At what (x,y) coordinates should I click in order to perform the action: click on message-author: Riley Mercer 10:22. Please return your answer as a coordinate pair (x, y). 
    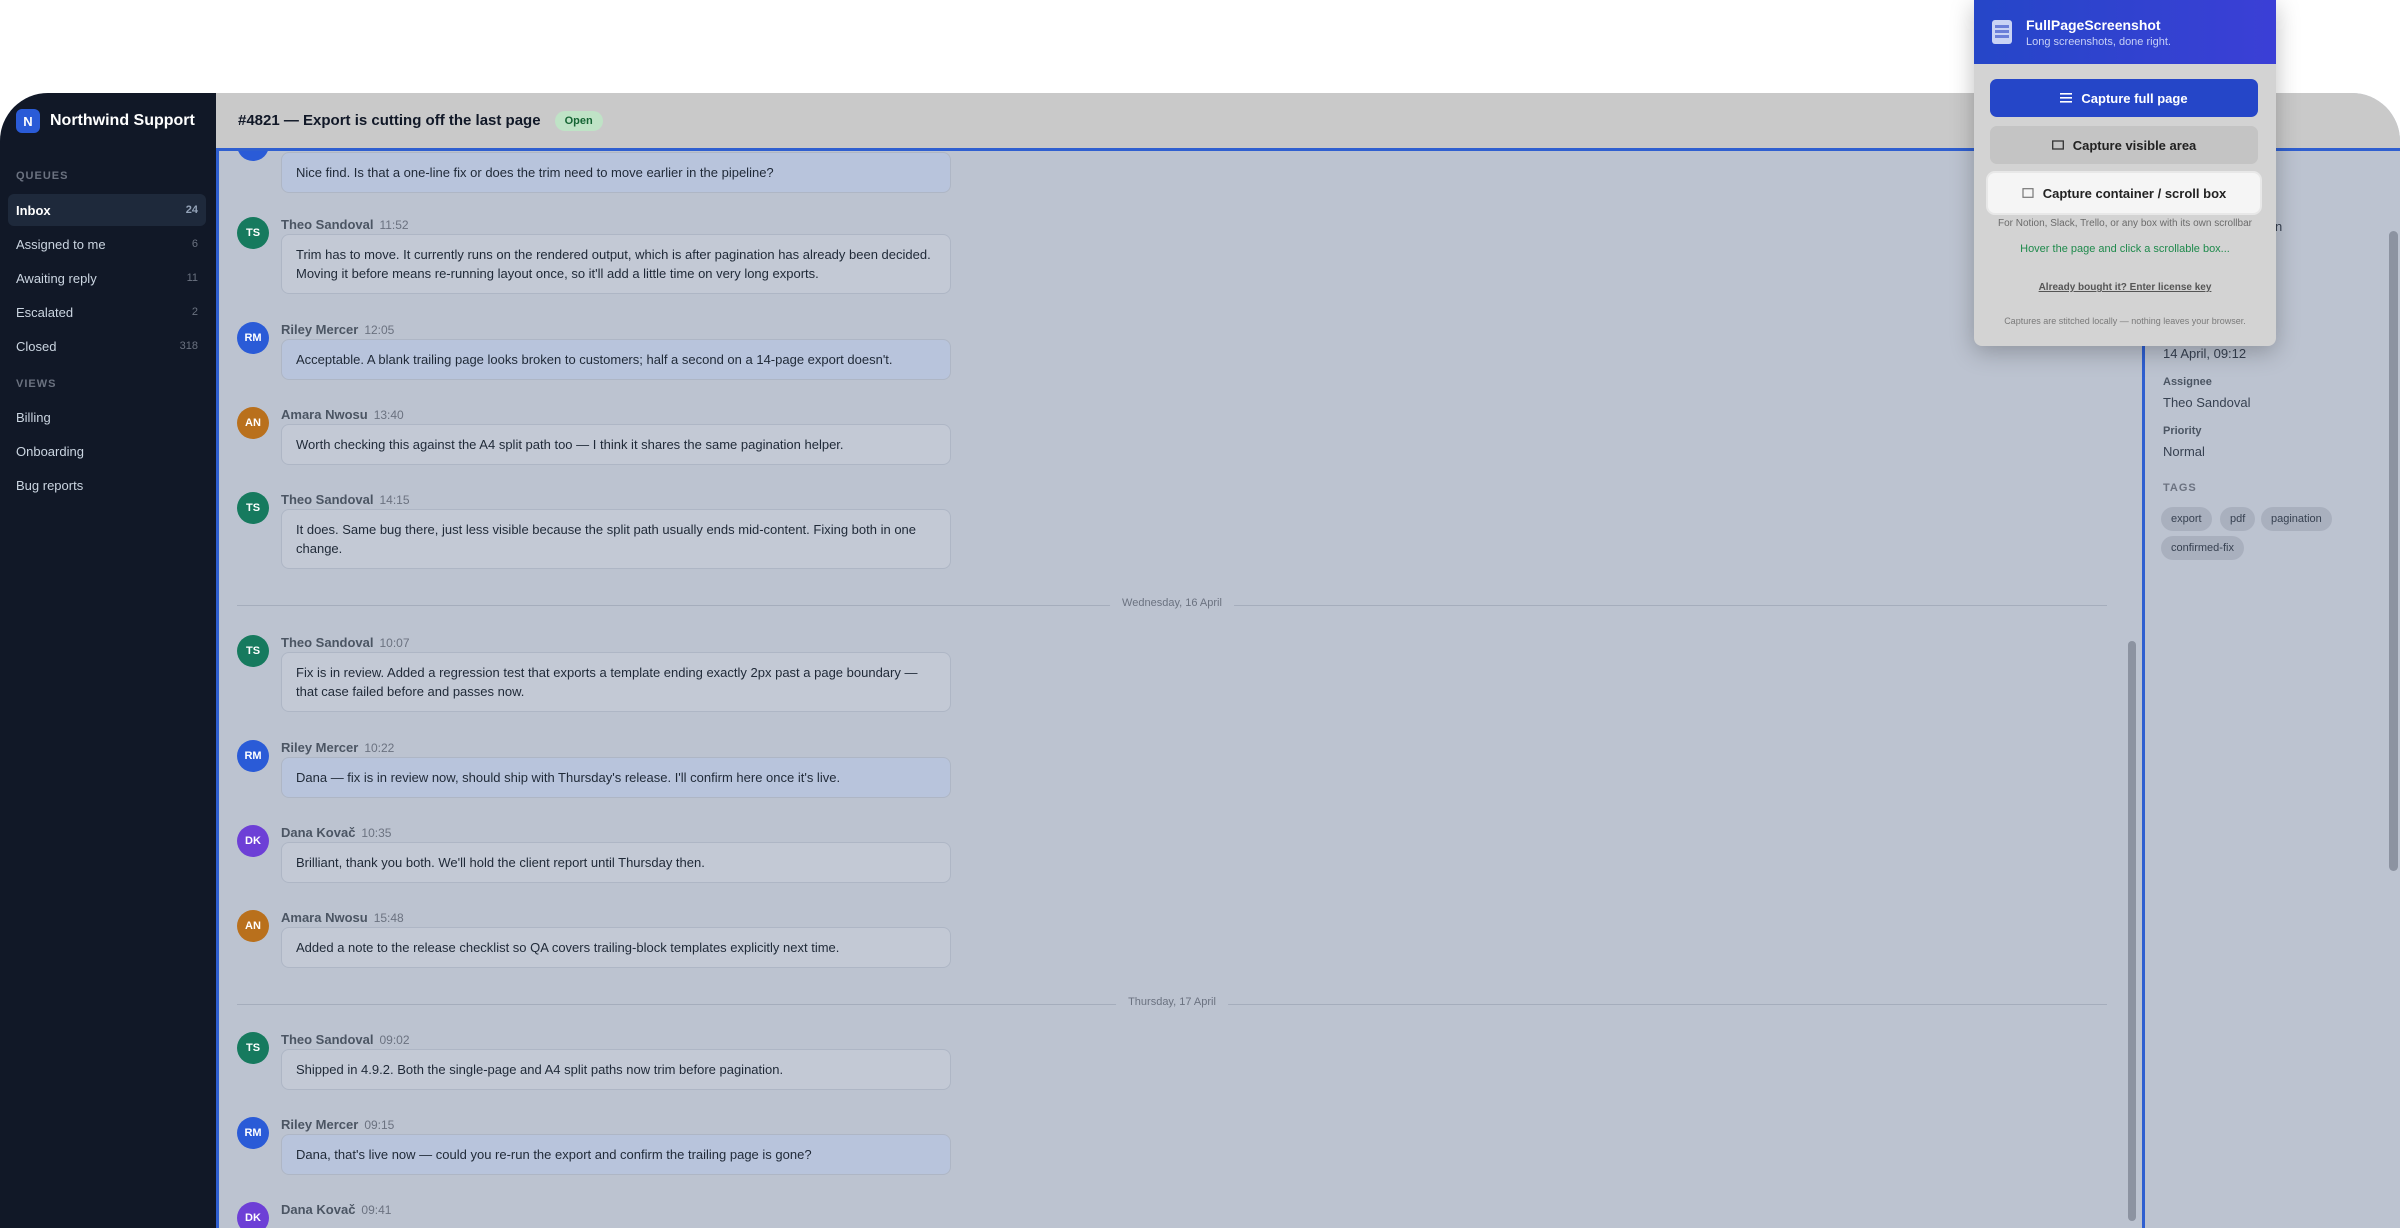
    Looking at the image, I should click on (338, 747).